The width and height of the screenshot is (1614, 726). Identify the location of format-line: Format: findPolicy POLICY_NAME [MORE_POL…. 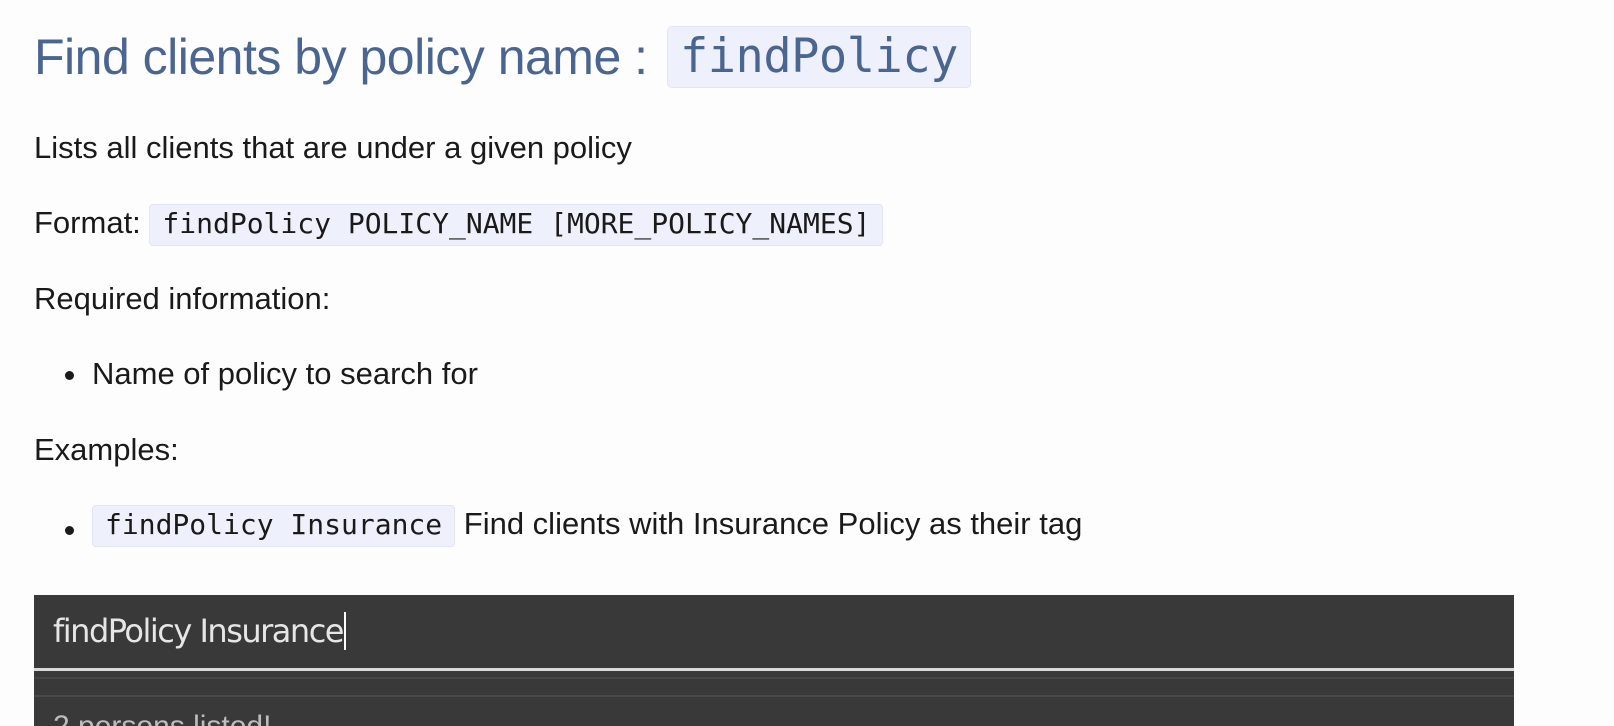
(459, 224).